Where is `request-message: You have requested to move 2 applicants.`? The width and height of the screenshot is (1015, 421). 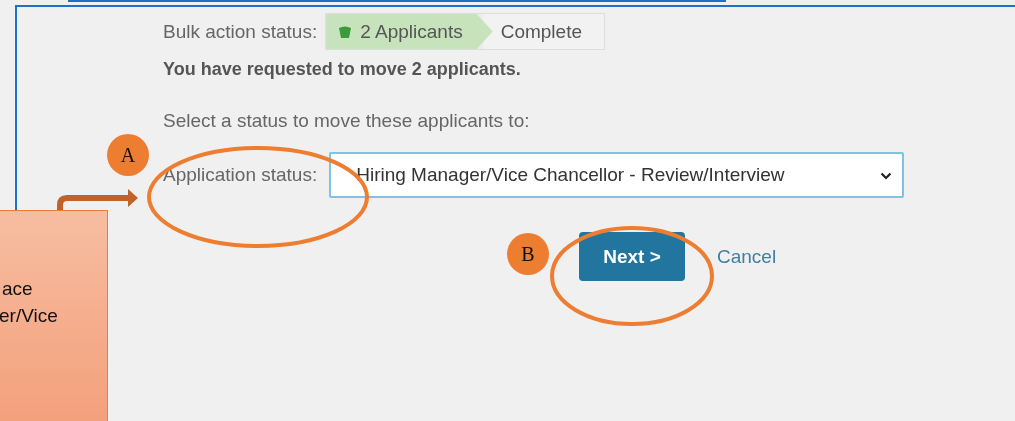
request-message: You have requested to move 2 applicants. is located at coordinates (342, 69).